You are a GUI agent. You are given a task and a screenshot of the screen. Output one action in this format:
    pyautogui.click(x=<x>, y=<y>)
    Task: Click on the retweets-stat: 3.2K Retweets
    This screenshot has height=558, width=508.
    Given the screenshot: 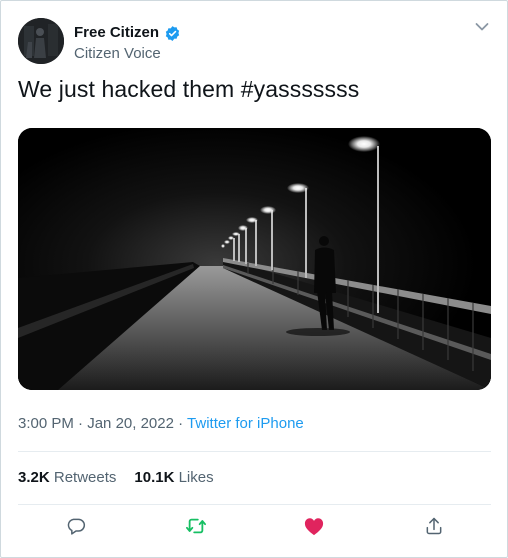 What is the action you would take?
    pyautogui.click(x=67, y=478)
    